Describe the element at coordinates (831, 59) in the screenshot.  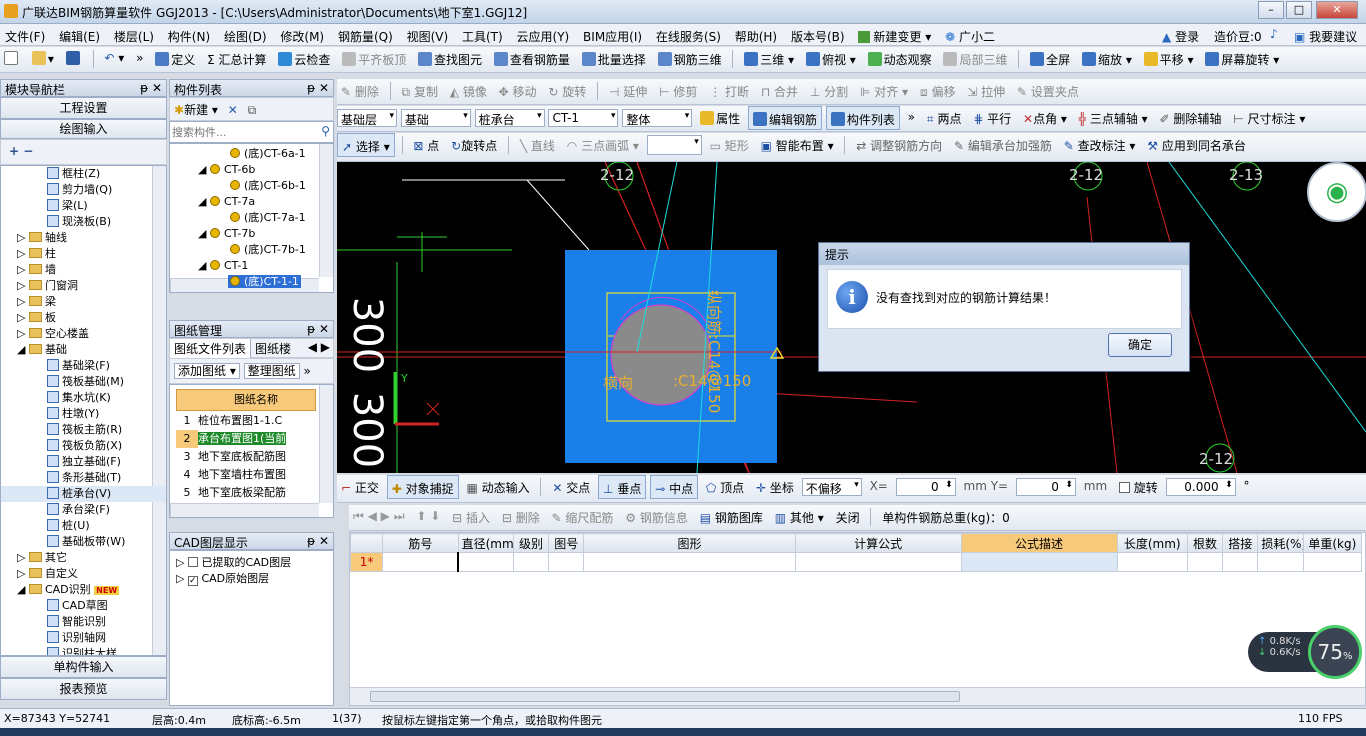
I see `top-view-button: 俯视 ▾` at that location.